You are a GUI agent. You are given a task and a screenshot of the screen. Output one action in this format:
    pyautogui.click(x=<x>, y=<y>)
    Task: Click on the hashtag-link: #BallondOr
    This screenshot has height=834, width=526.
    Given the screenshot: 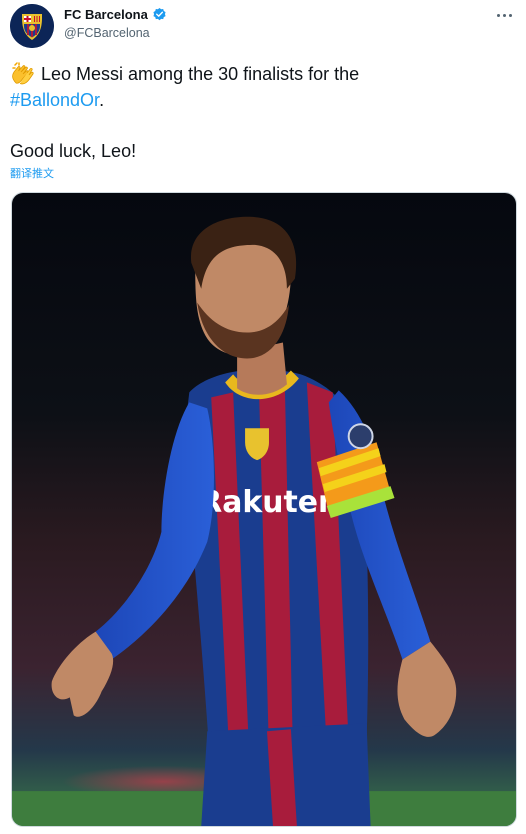 What is the action you would take?
    pyautogui.click(x=54, y=100)
    